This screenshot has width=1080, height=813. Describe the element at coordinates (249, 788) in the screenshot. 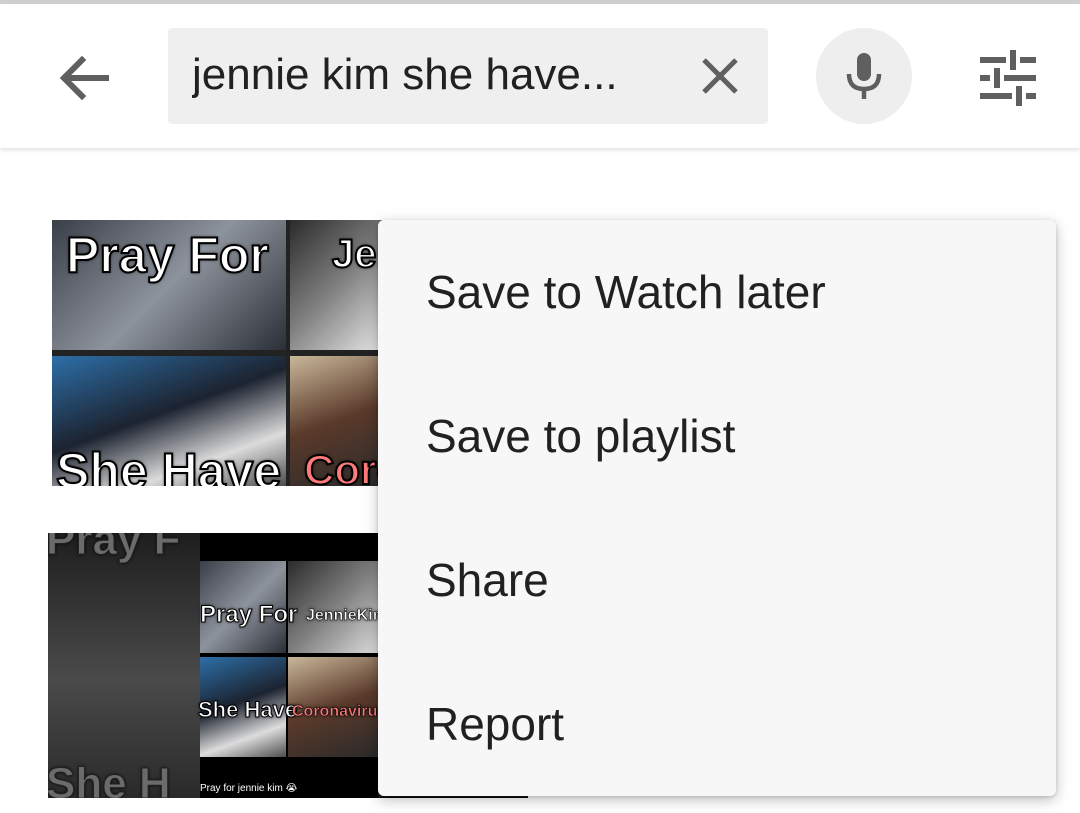

I see `thumbnail-caption: Pray for jennie kim 😭` at that location.